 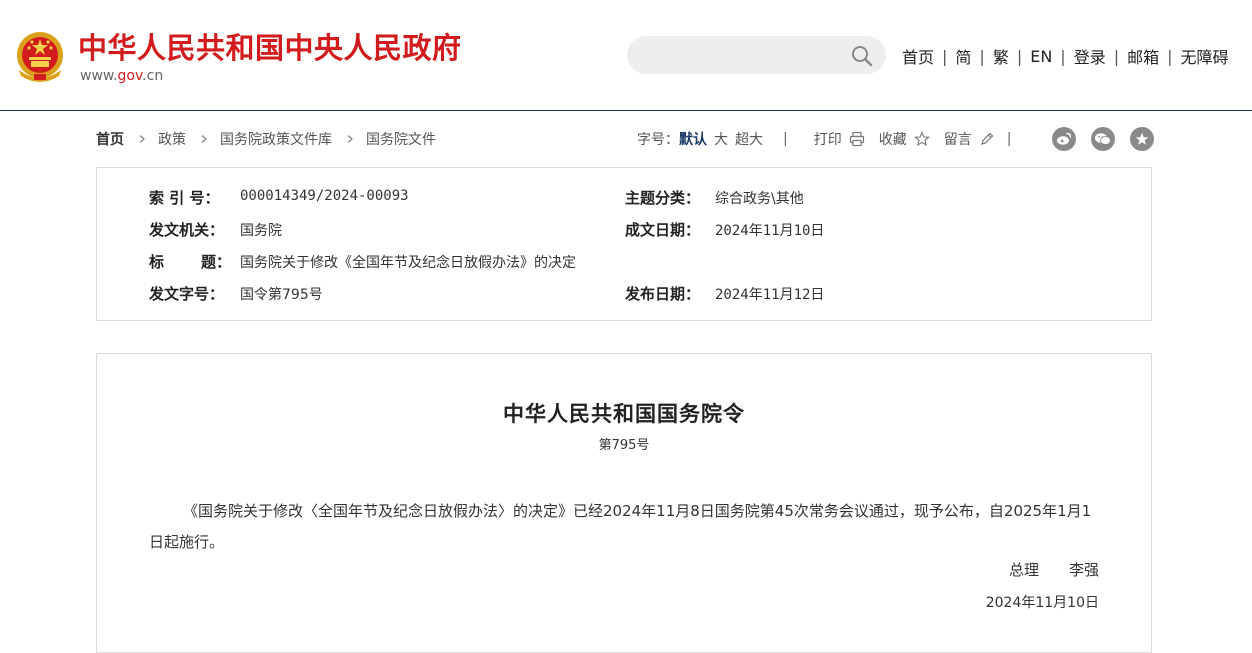 I want to click on breadcrumb-home: 首页, so click(x=110, y=139).